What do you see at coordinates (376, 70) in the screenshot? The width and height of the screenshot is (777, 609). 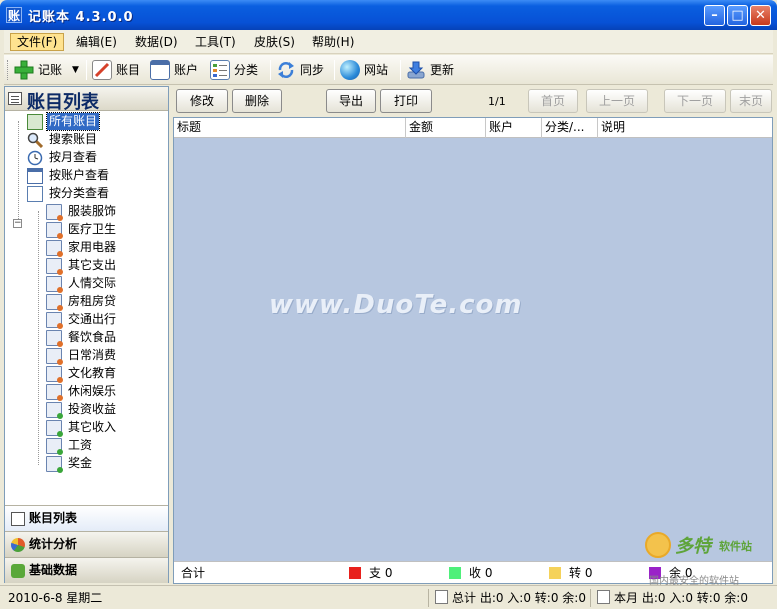 I see `website-label: 网站` at bounding box center [376, 70].